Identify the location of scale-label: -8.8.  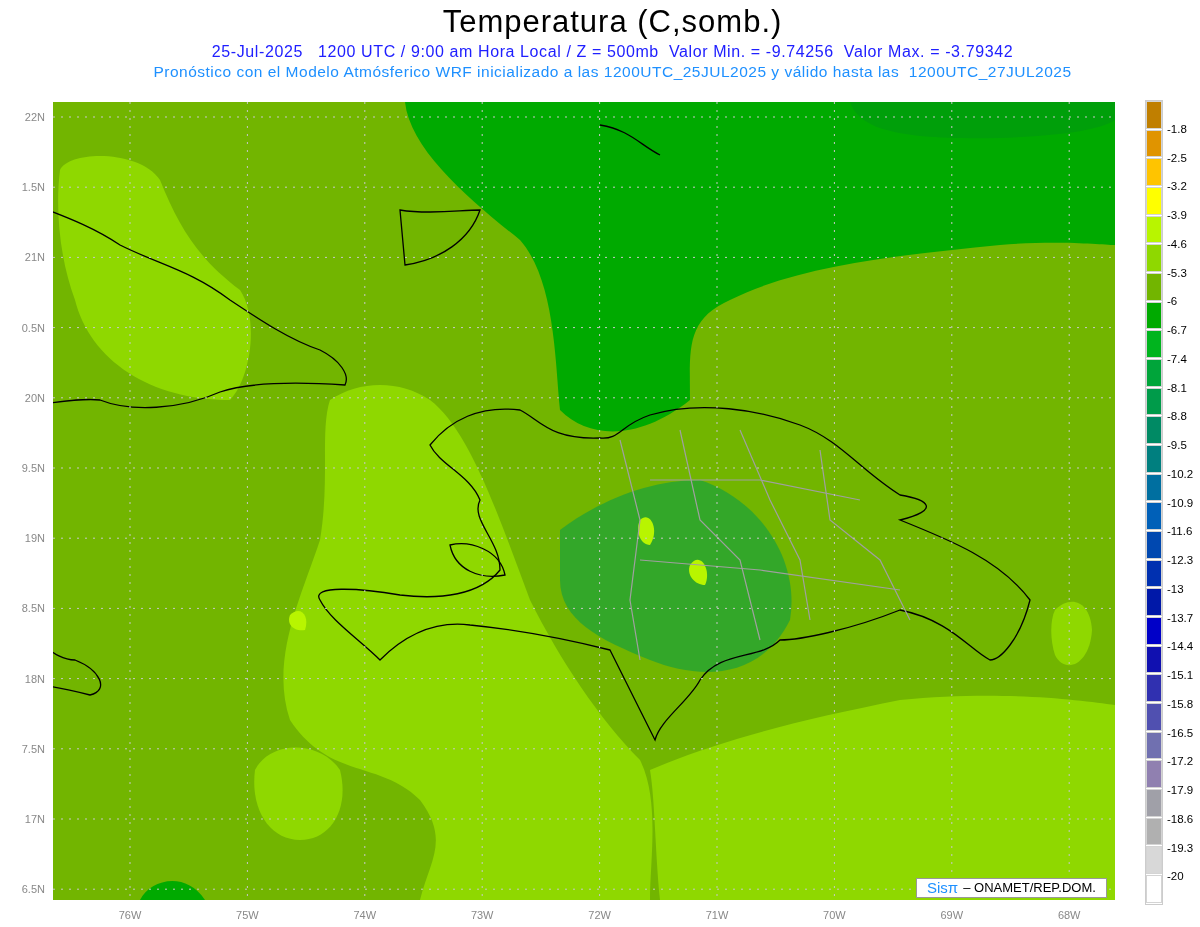
(1177, 416).